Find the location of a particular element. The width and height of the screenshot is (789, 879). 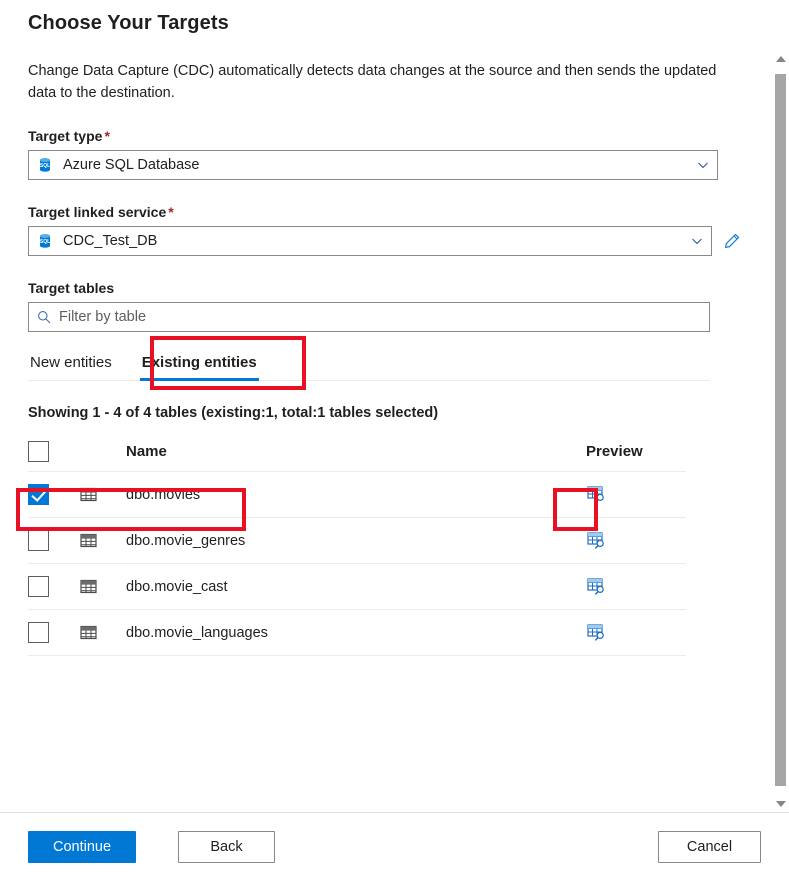

target-type-value: Azure SQL Database is located at coordinates (131, 165).